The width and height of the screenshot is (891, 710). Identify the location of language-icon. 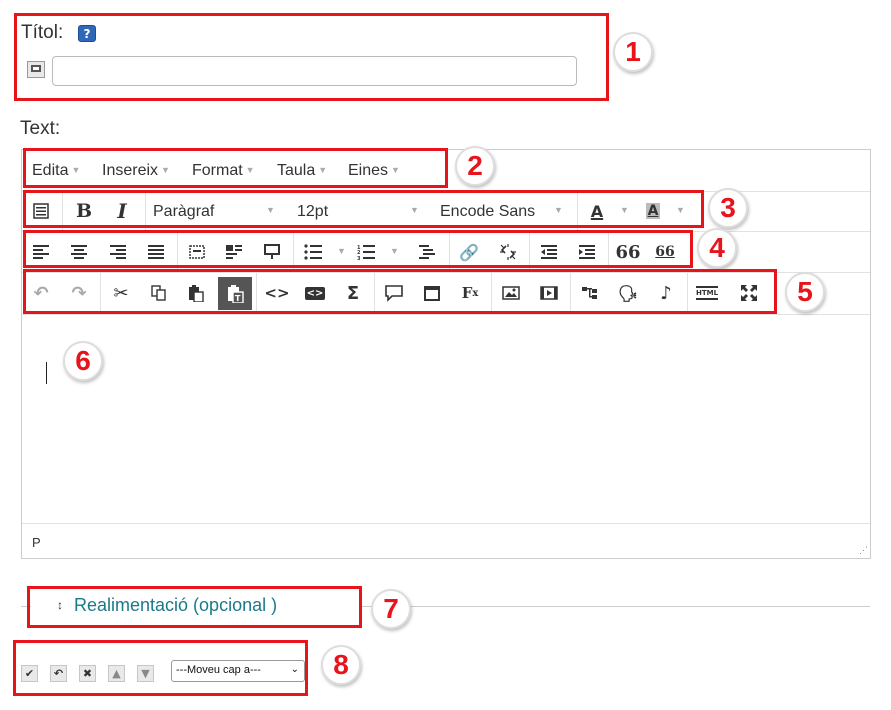
(36, 69).